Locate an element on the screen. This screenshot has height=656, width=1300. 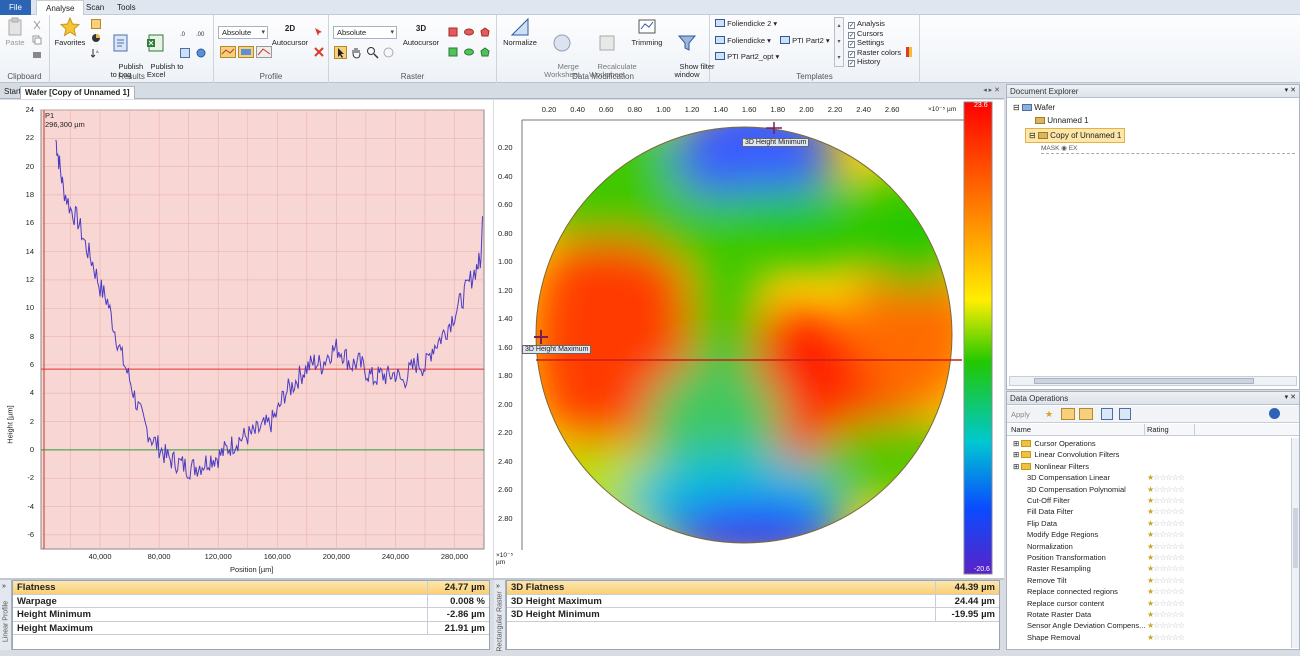
decimal-icon: .0 is located at coordinates (185, 33).